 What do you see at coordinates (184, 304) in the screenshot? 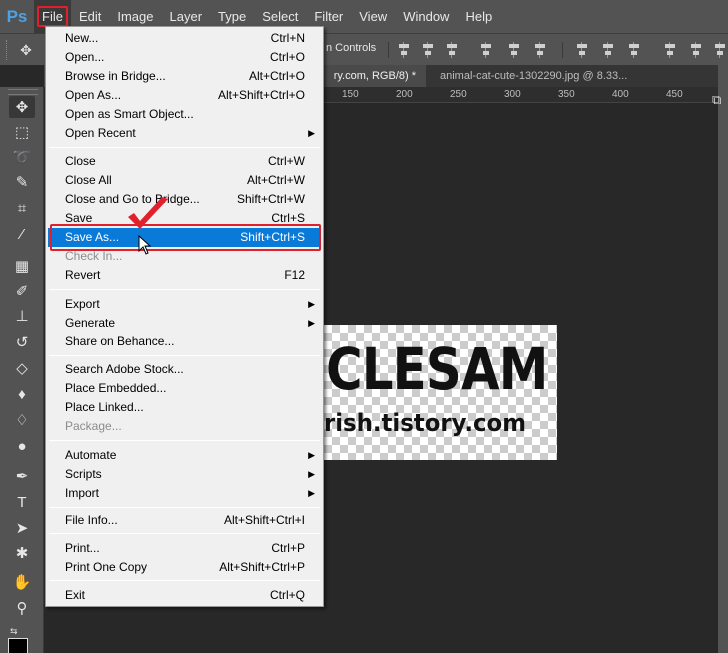
I see `menu-item-export: Export ▶` at bounding box center [184, 304].